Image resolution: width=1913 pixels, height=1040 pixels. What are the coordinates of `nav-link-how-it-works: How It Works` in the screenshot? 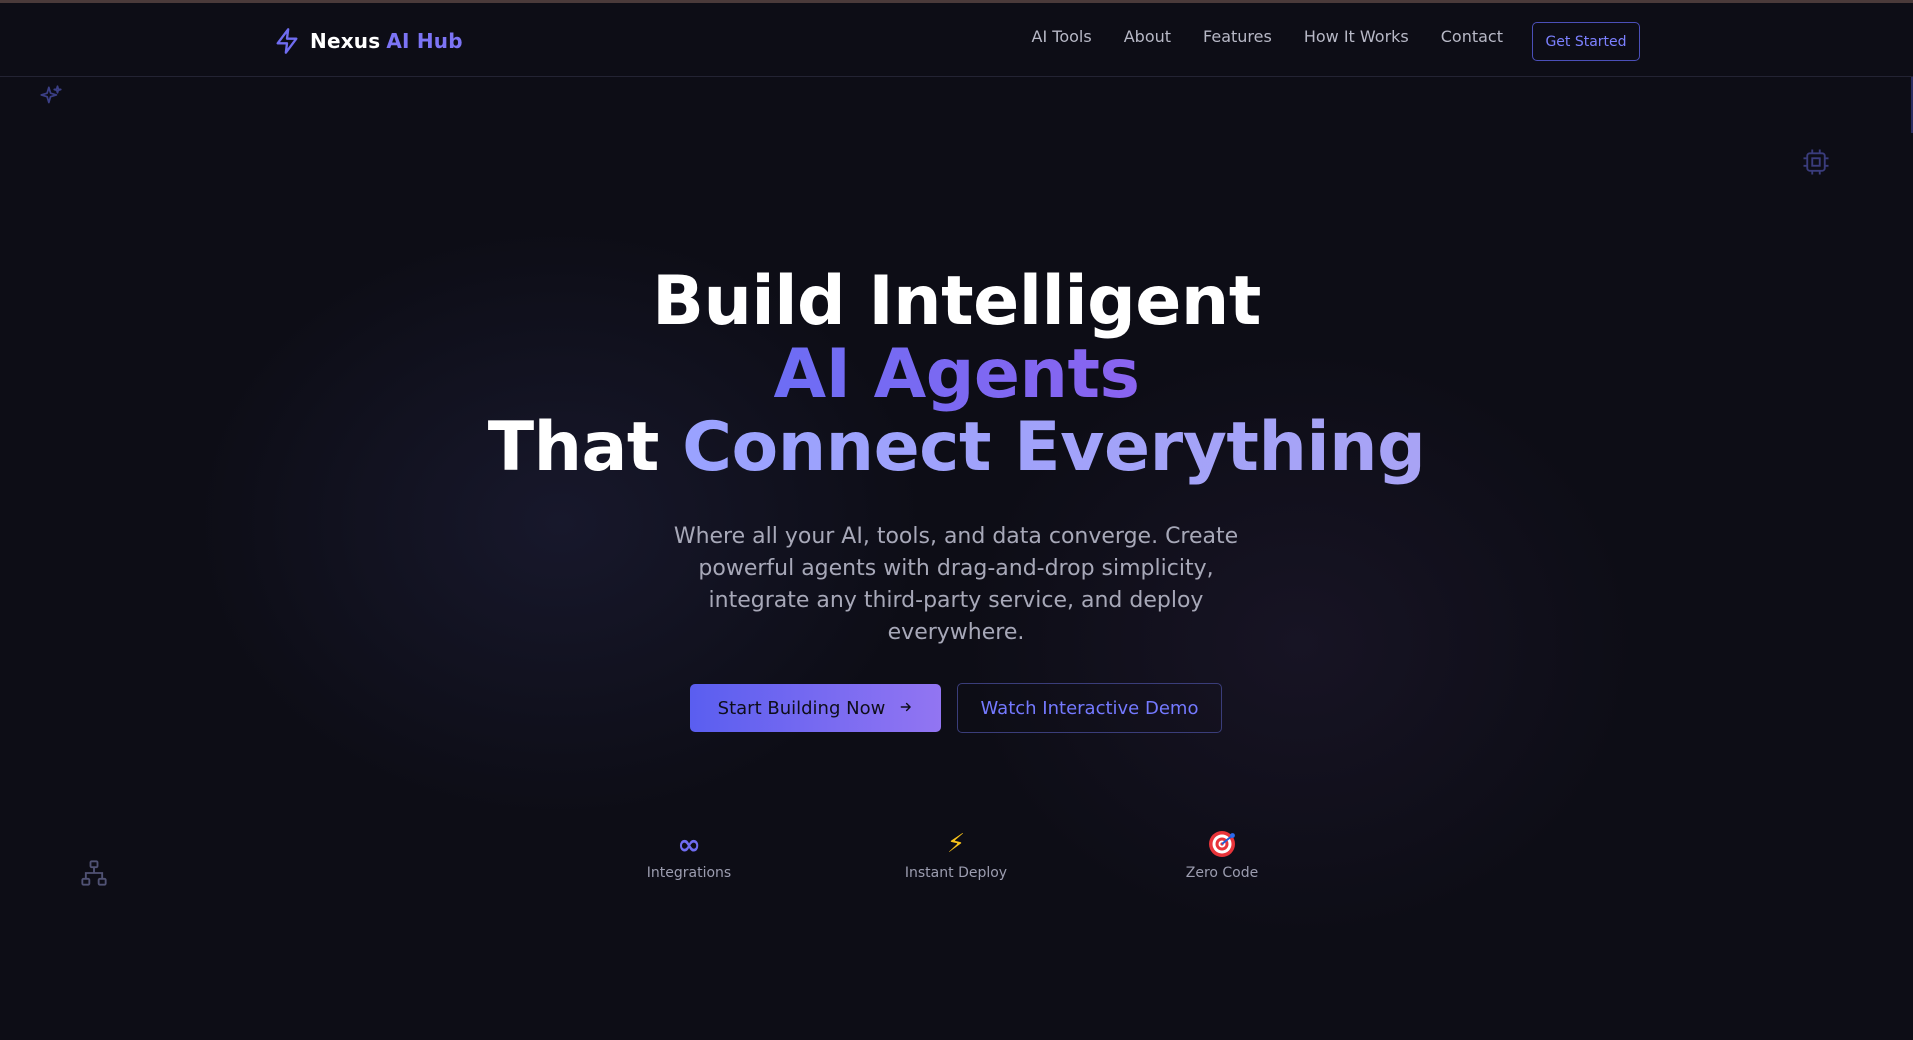 It's located at (1356, 36).